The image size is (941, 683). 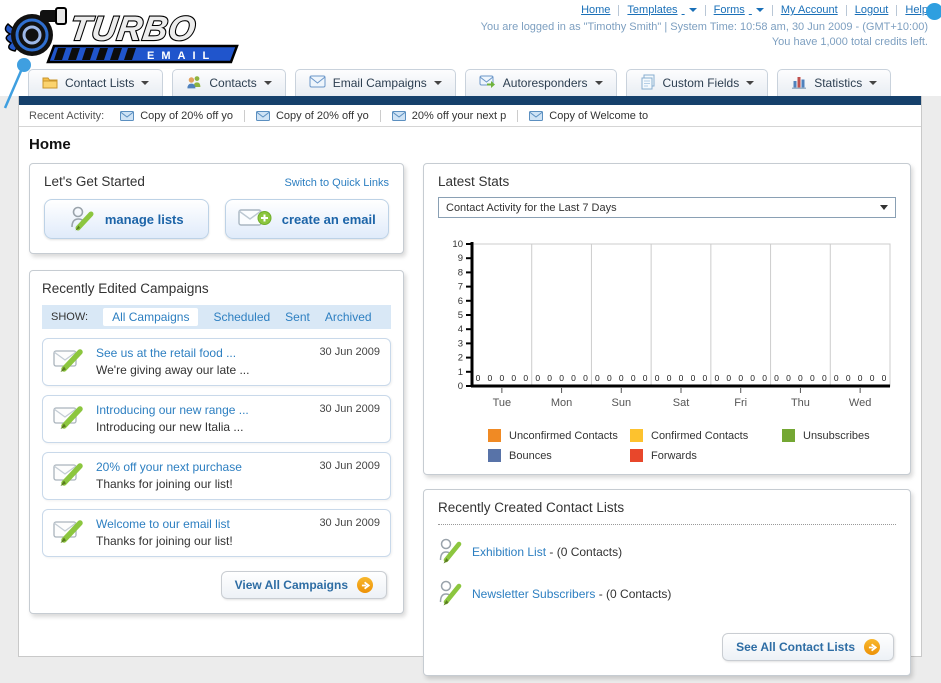 What do you see at coordinates (365, 585) in the screenshot?
I see `arrow-circle-icon` at bounding box center [365, 585].